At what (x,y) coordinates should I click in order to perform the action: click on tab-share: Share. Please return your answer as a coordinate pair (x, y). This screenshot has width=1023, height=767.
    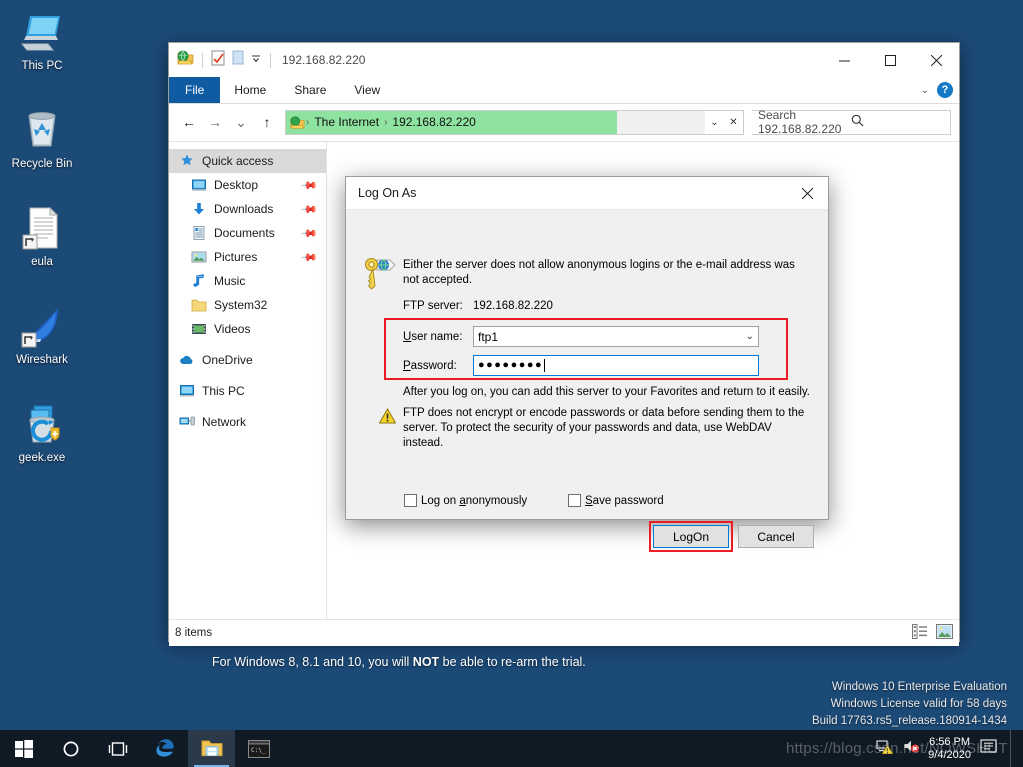
    Looking at the image, I should click on (310, 90).